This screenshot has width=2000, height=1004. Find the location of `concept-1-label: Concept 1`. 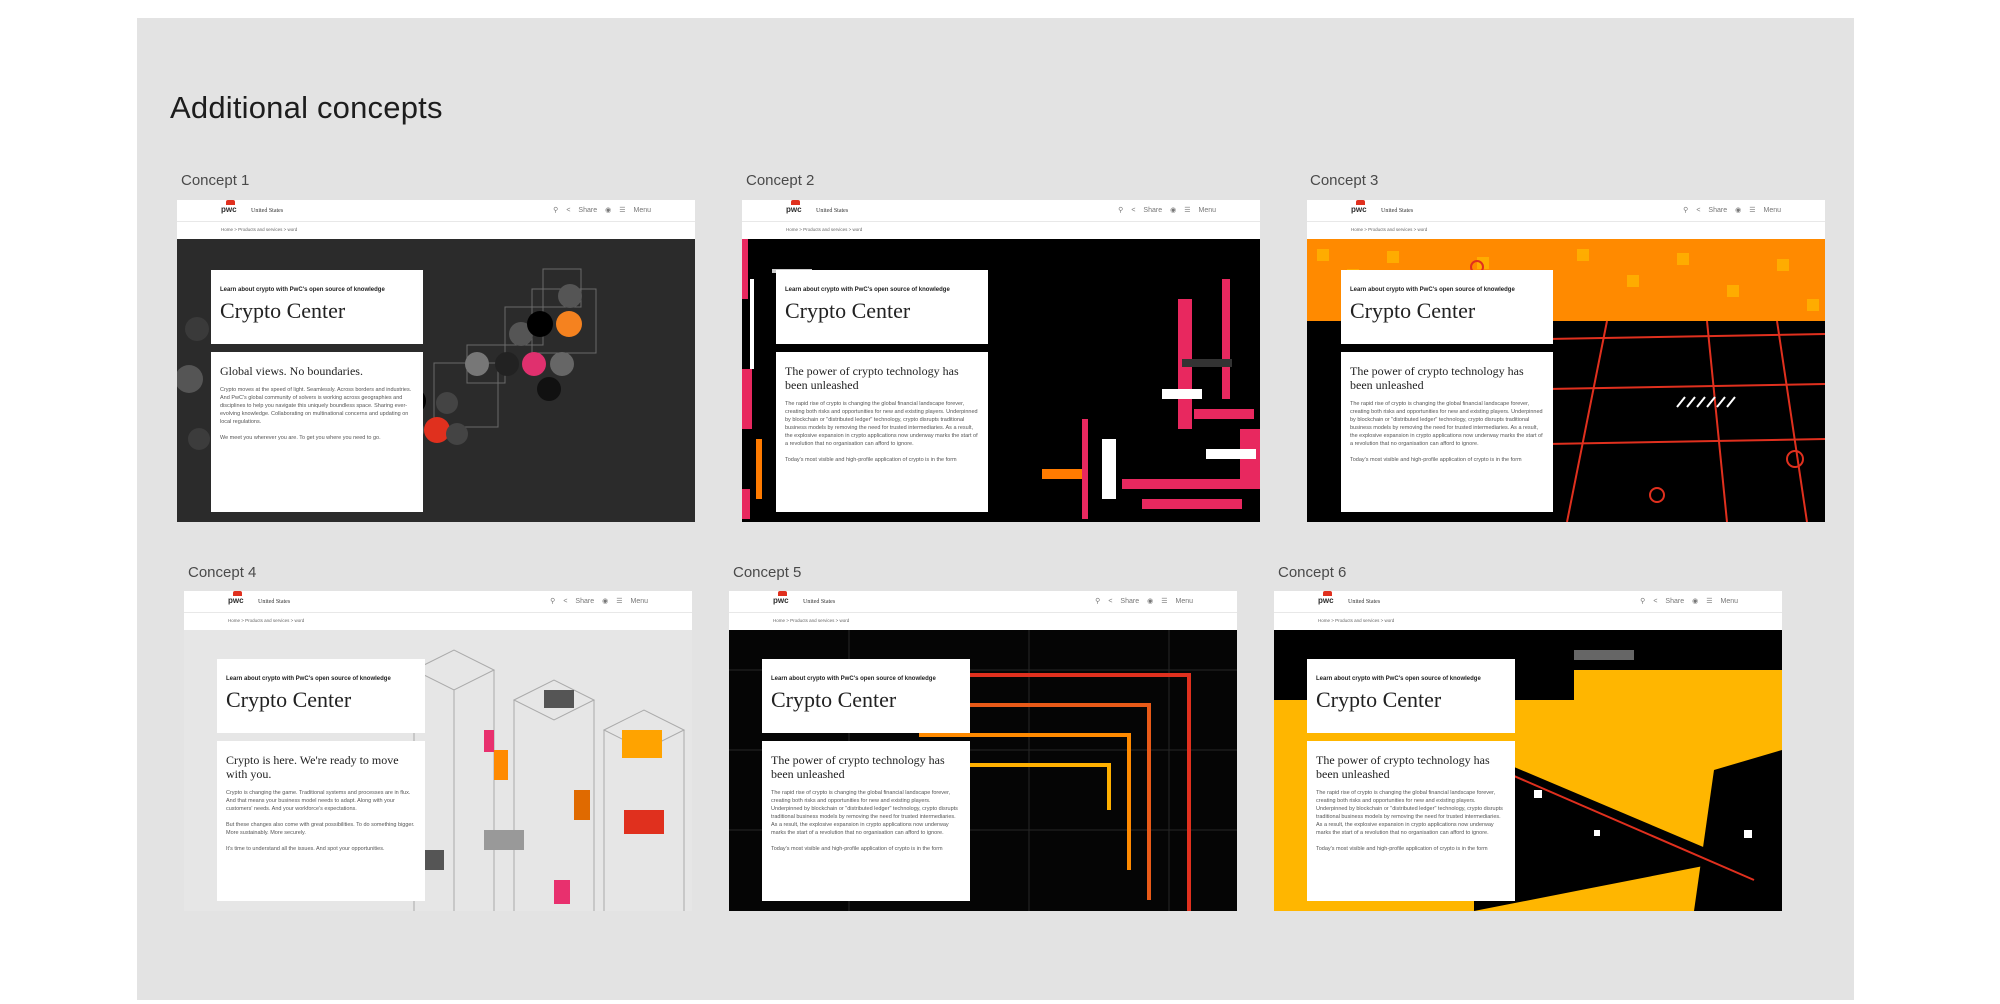

concept-1-label: Concept 1 is located at coordinates (215, 180).